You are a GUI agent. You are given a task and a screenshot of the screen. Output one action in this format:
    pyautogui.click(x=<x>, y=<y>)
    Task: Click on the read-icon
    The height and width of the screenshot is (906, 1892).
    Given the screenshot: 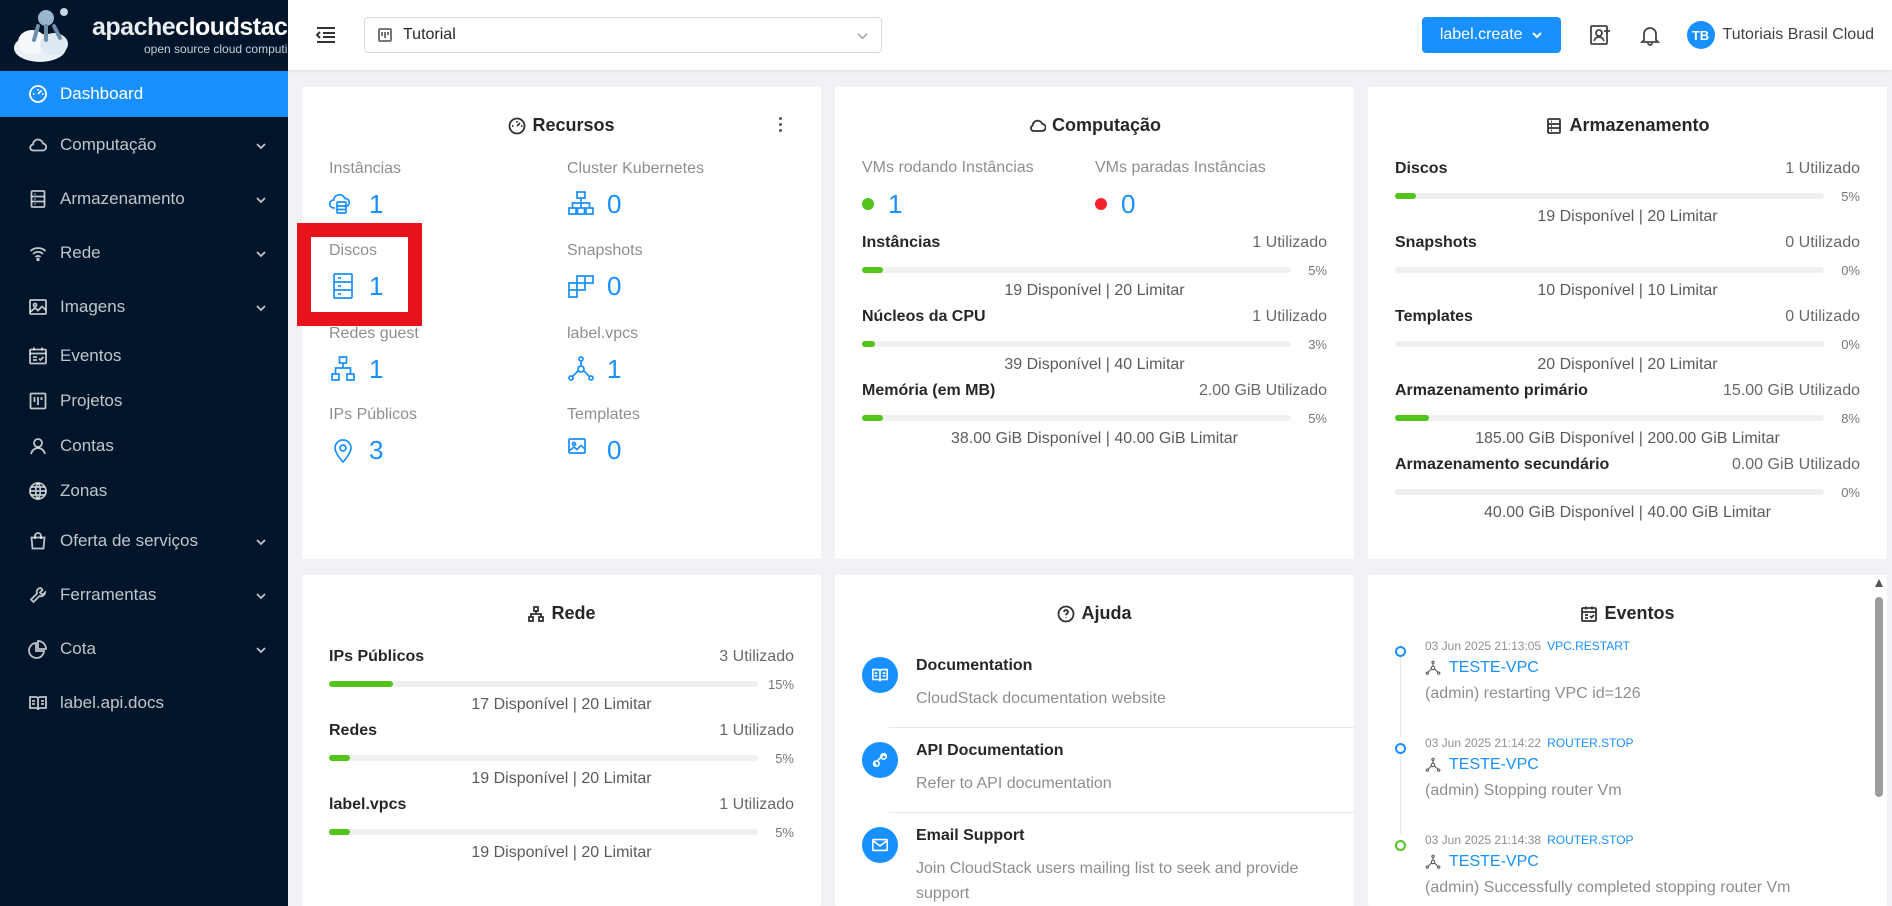 What is the action you would take?
    pyautogui.click(x=38, y=703)
    